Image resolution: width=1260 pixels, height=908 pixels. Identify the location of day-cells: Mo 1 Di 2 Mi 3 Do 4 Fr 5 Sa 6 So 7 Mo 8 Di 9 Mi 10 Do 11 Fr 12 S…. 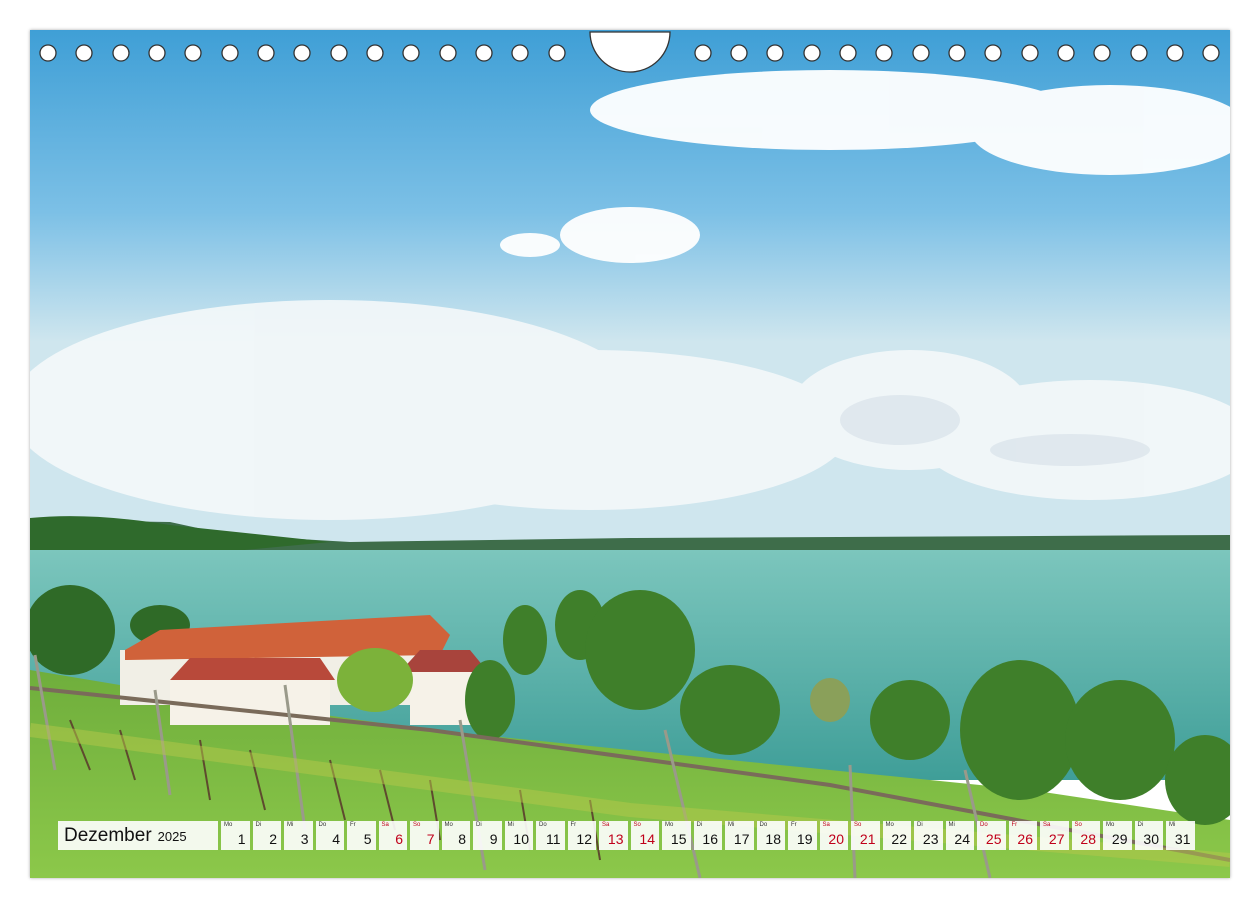
(708, 835).